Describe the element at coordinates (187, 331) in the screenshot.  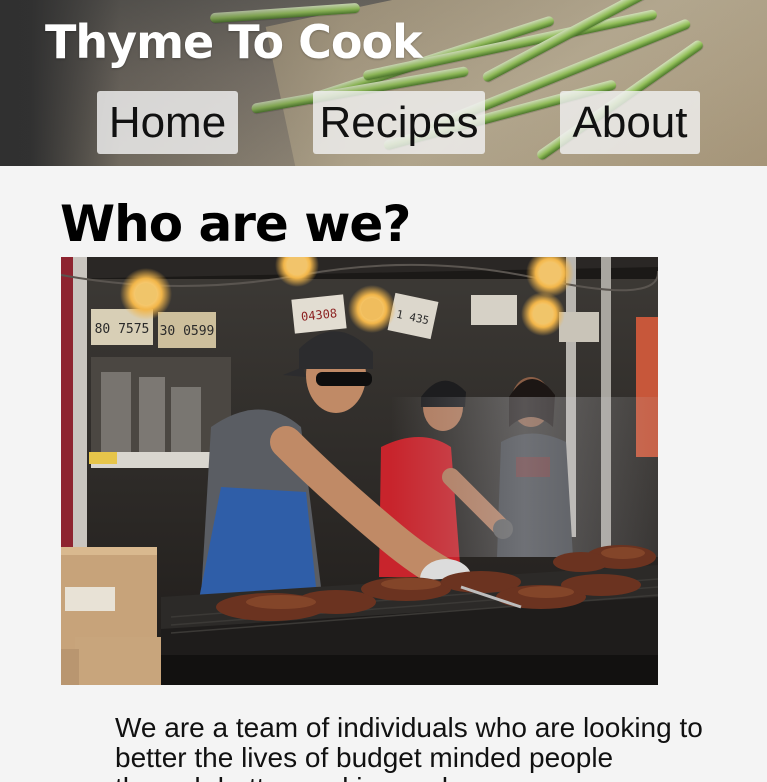
I see `photo-sign-text: 30 0599` at that location.